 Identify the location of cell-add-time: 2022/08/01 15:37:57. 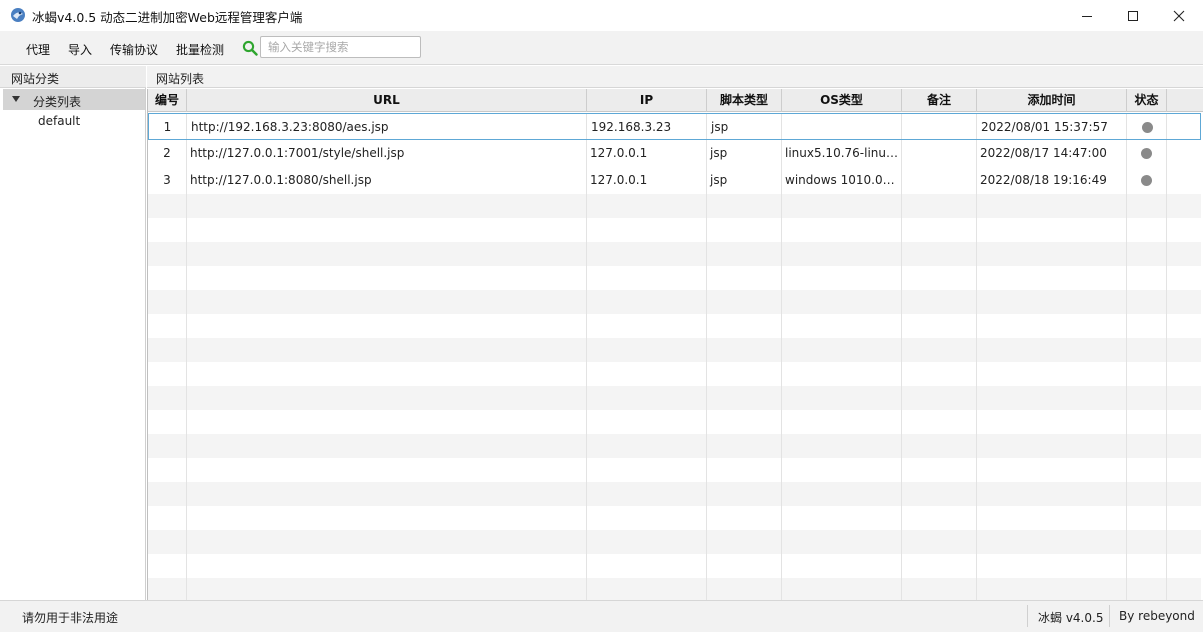
(1044, 127).